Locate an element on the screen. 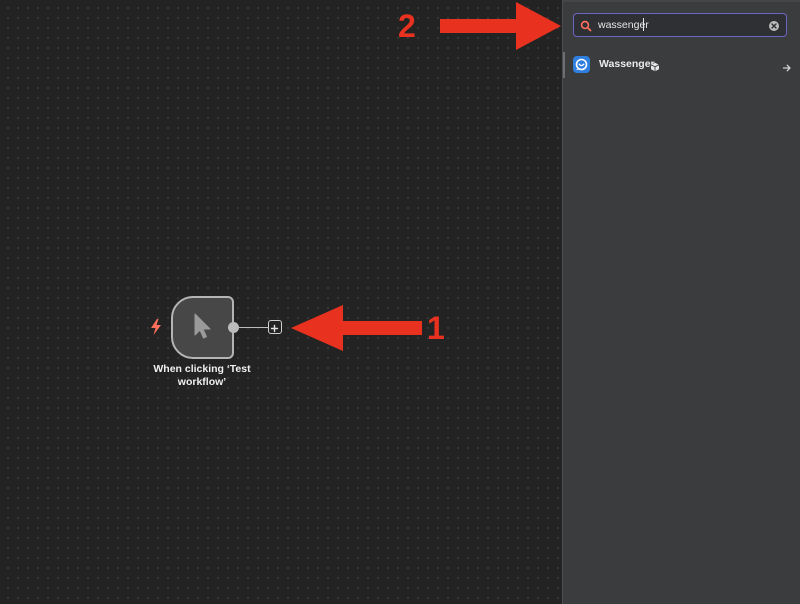 The width and height of the screenshot is (800, 604). add-node-button is located at coordinates (275, 327).